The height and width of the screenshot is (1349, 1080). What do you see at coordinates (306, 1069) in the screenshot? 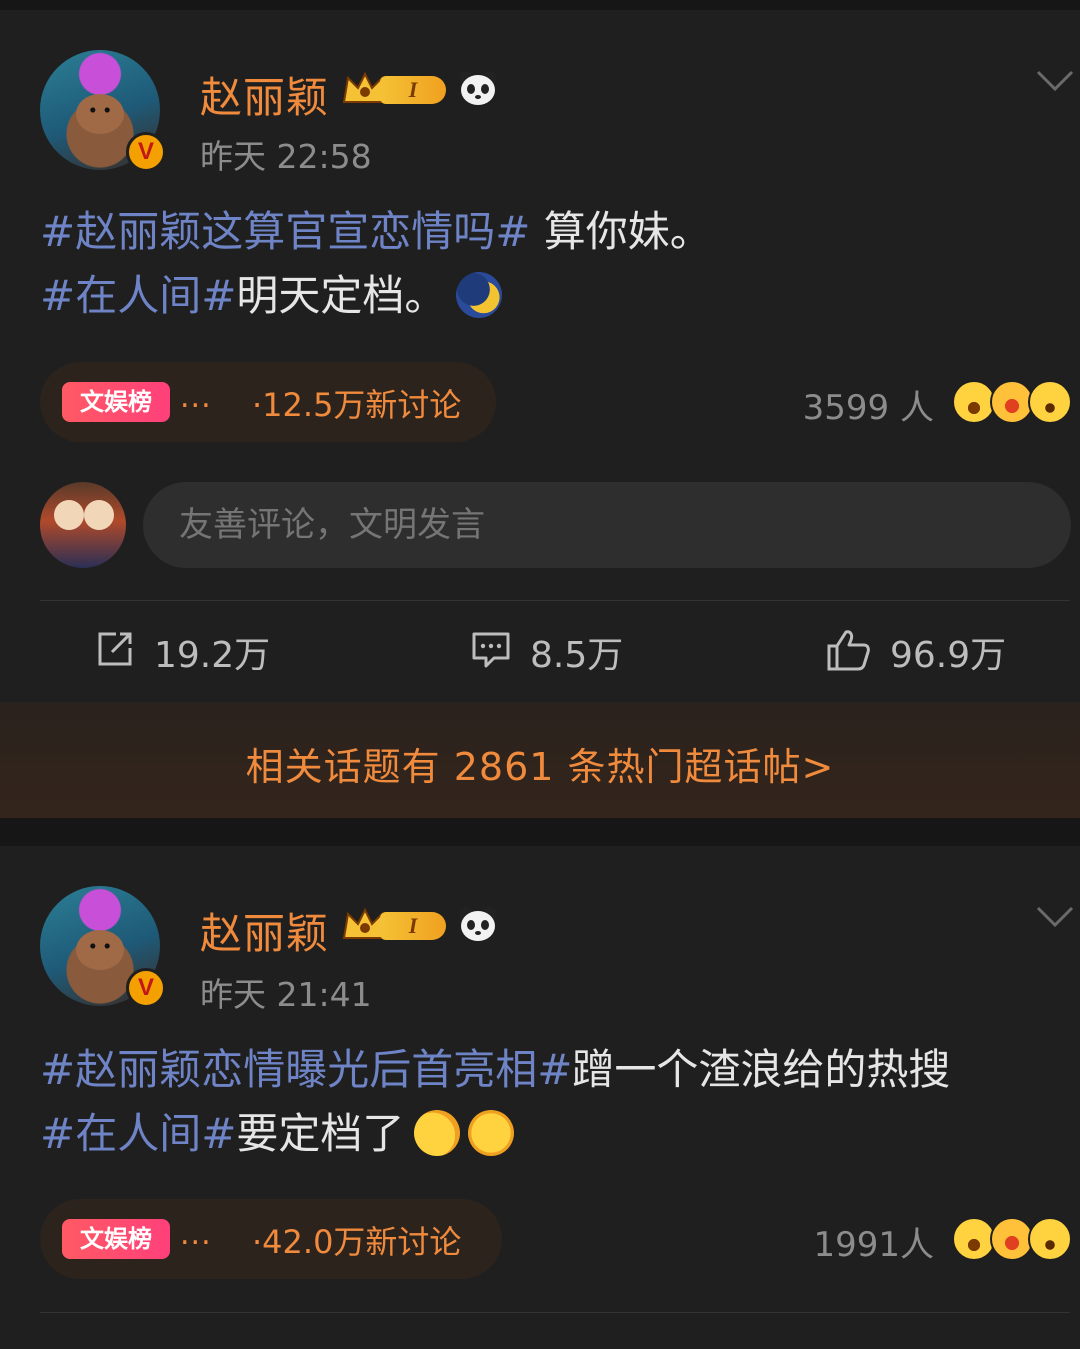
I see `hashtag-link: #赵丽颖恋情曝光后首亮相#` at bounding box center [306, 1069].